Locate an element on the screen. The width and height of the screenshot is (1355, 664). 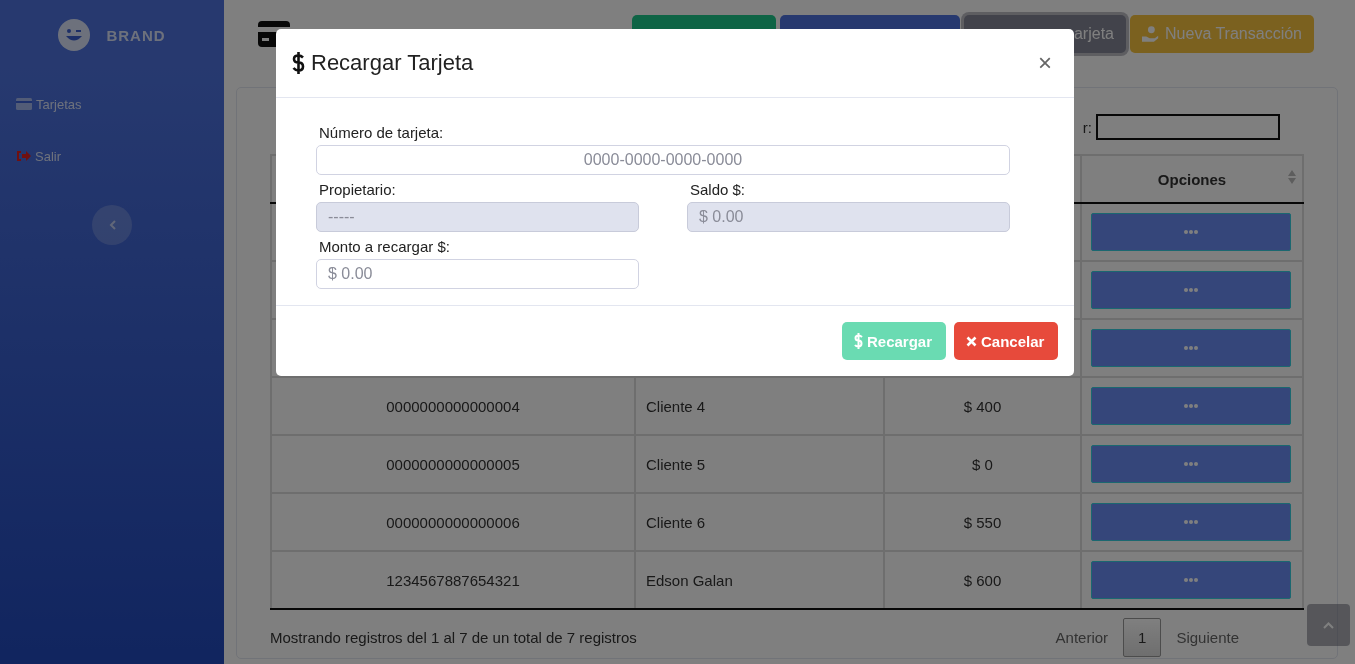
chevron-up-icon is located at coordinates (1328, 625).